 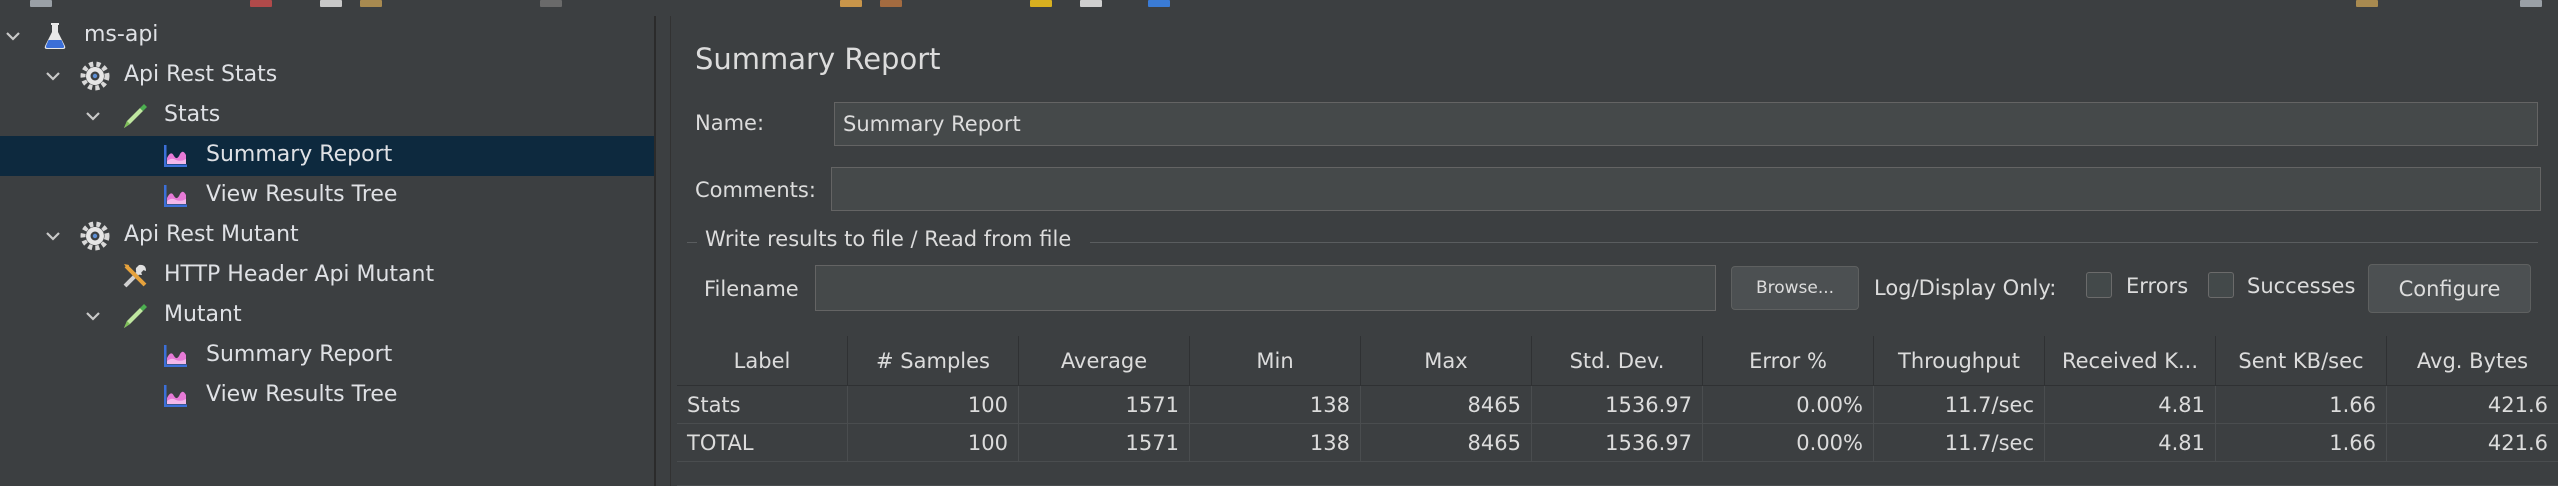 I want to click on table-empty-row, so click(x=1617, y=474).